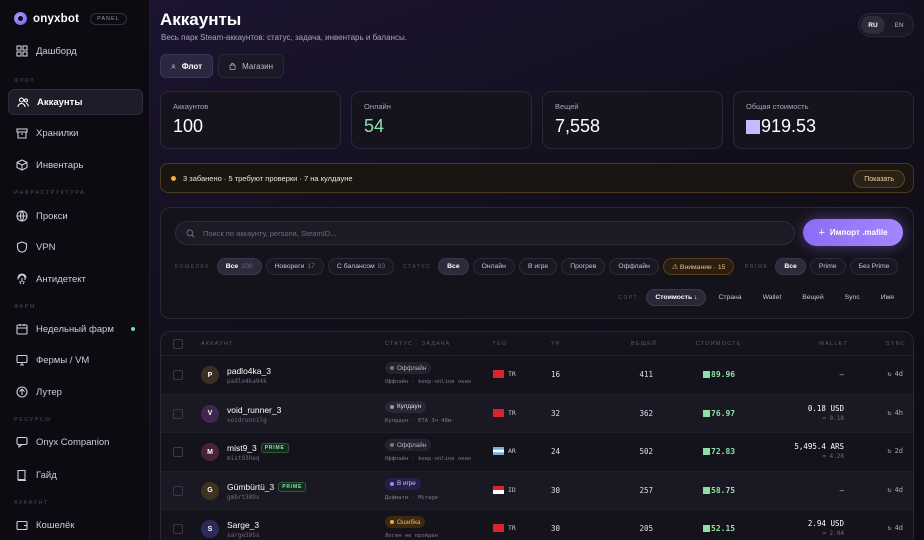  Describe the element at coordinates (493, 266) in the screenshot. I see `chip-status-online: Онлайн` at that location.